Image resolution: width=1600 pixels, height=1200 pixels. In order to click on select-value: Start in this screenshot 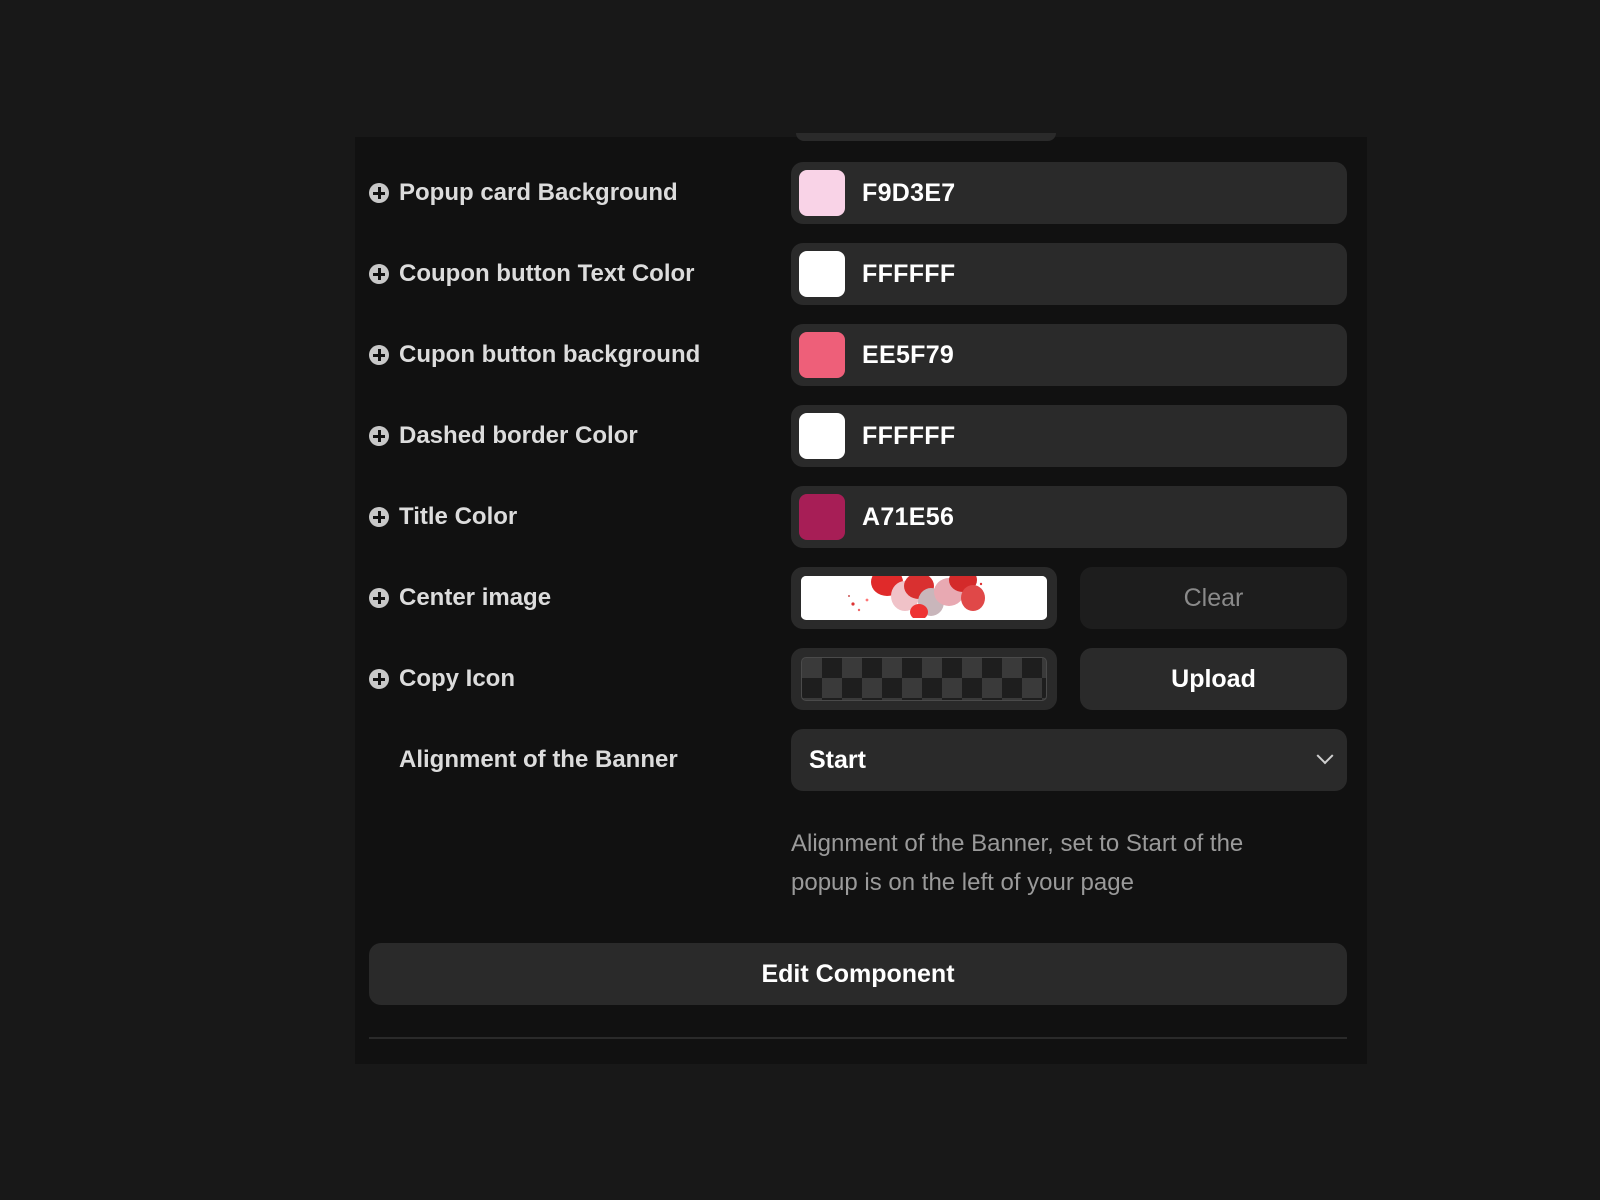, I will do `click(837, 759)`.